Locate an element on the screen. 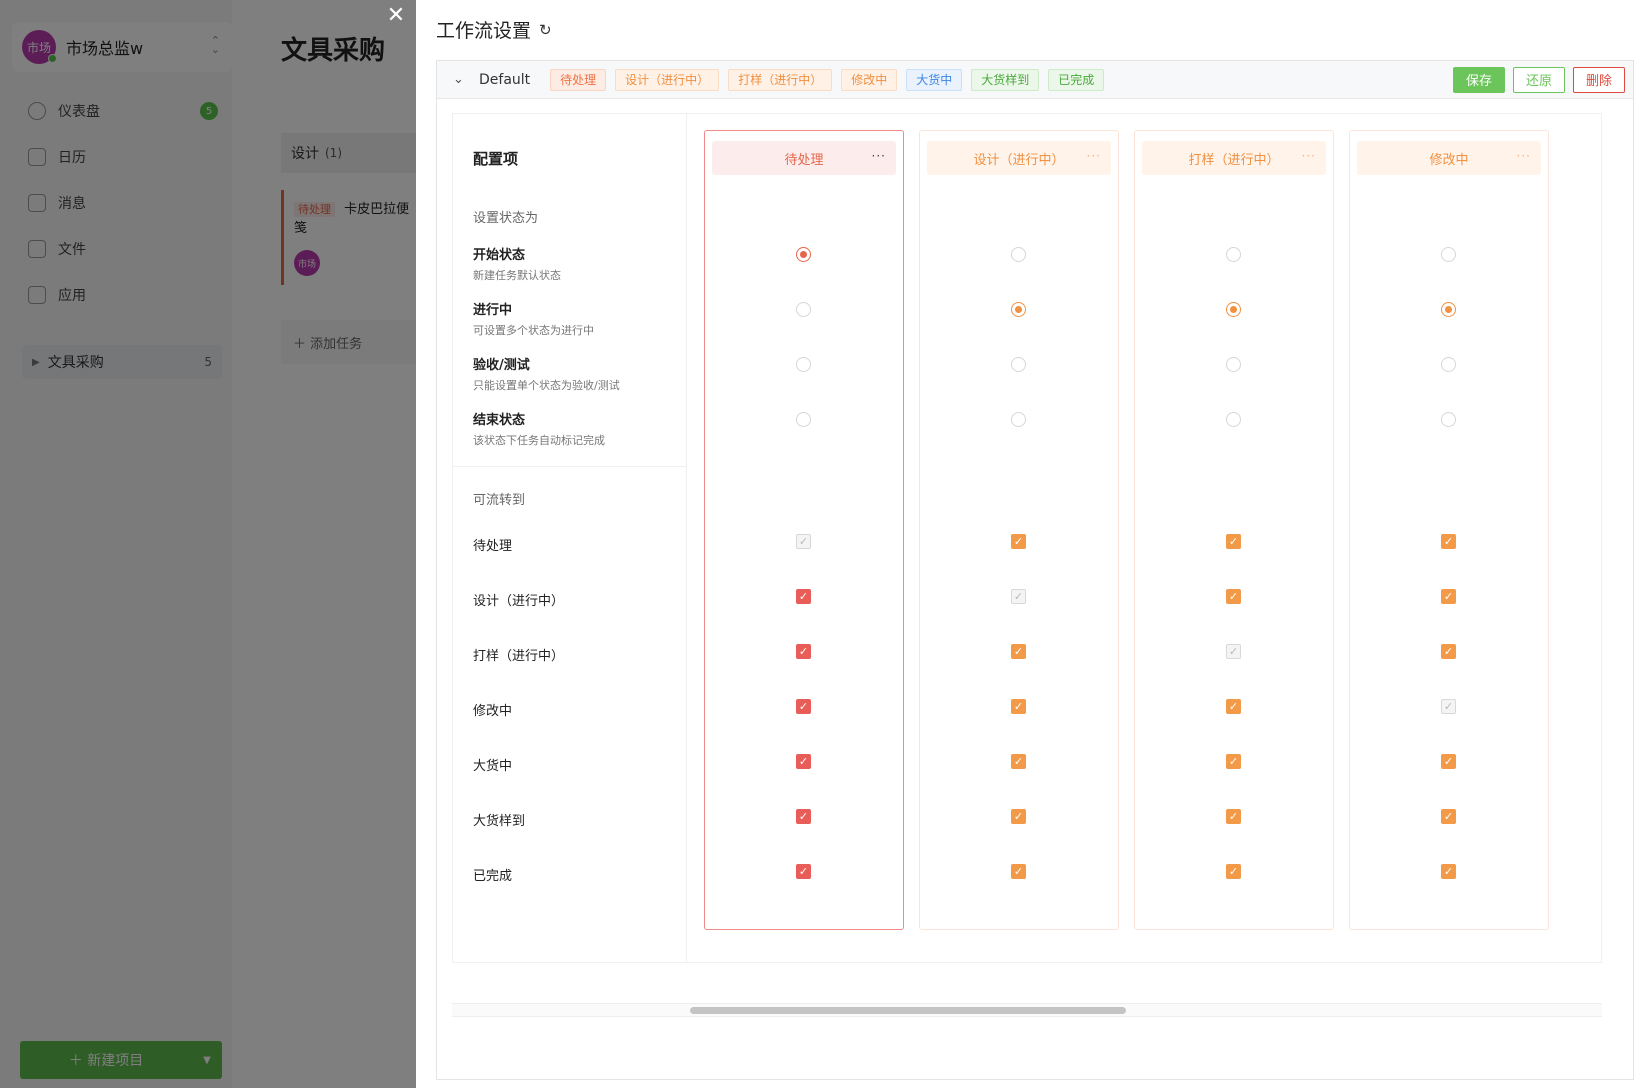 The image size is (1649, 1088). transition-target-label: 修改中 is located at coordinates (493, 711).